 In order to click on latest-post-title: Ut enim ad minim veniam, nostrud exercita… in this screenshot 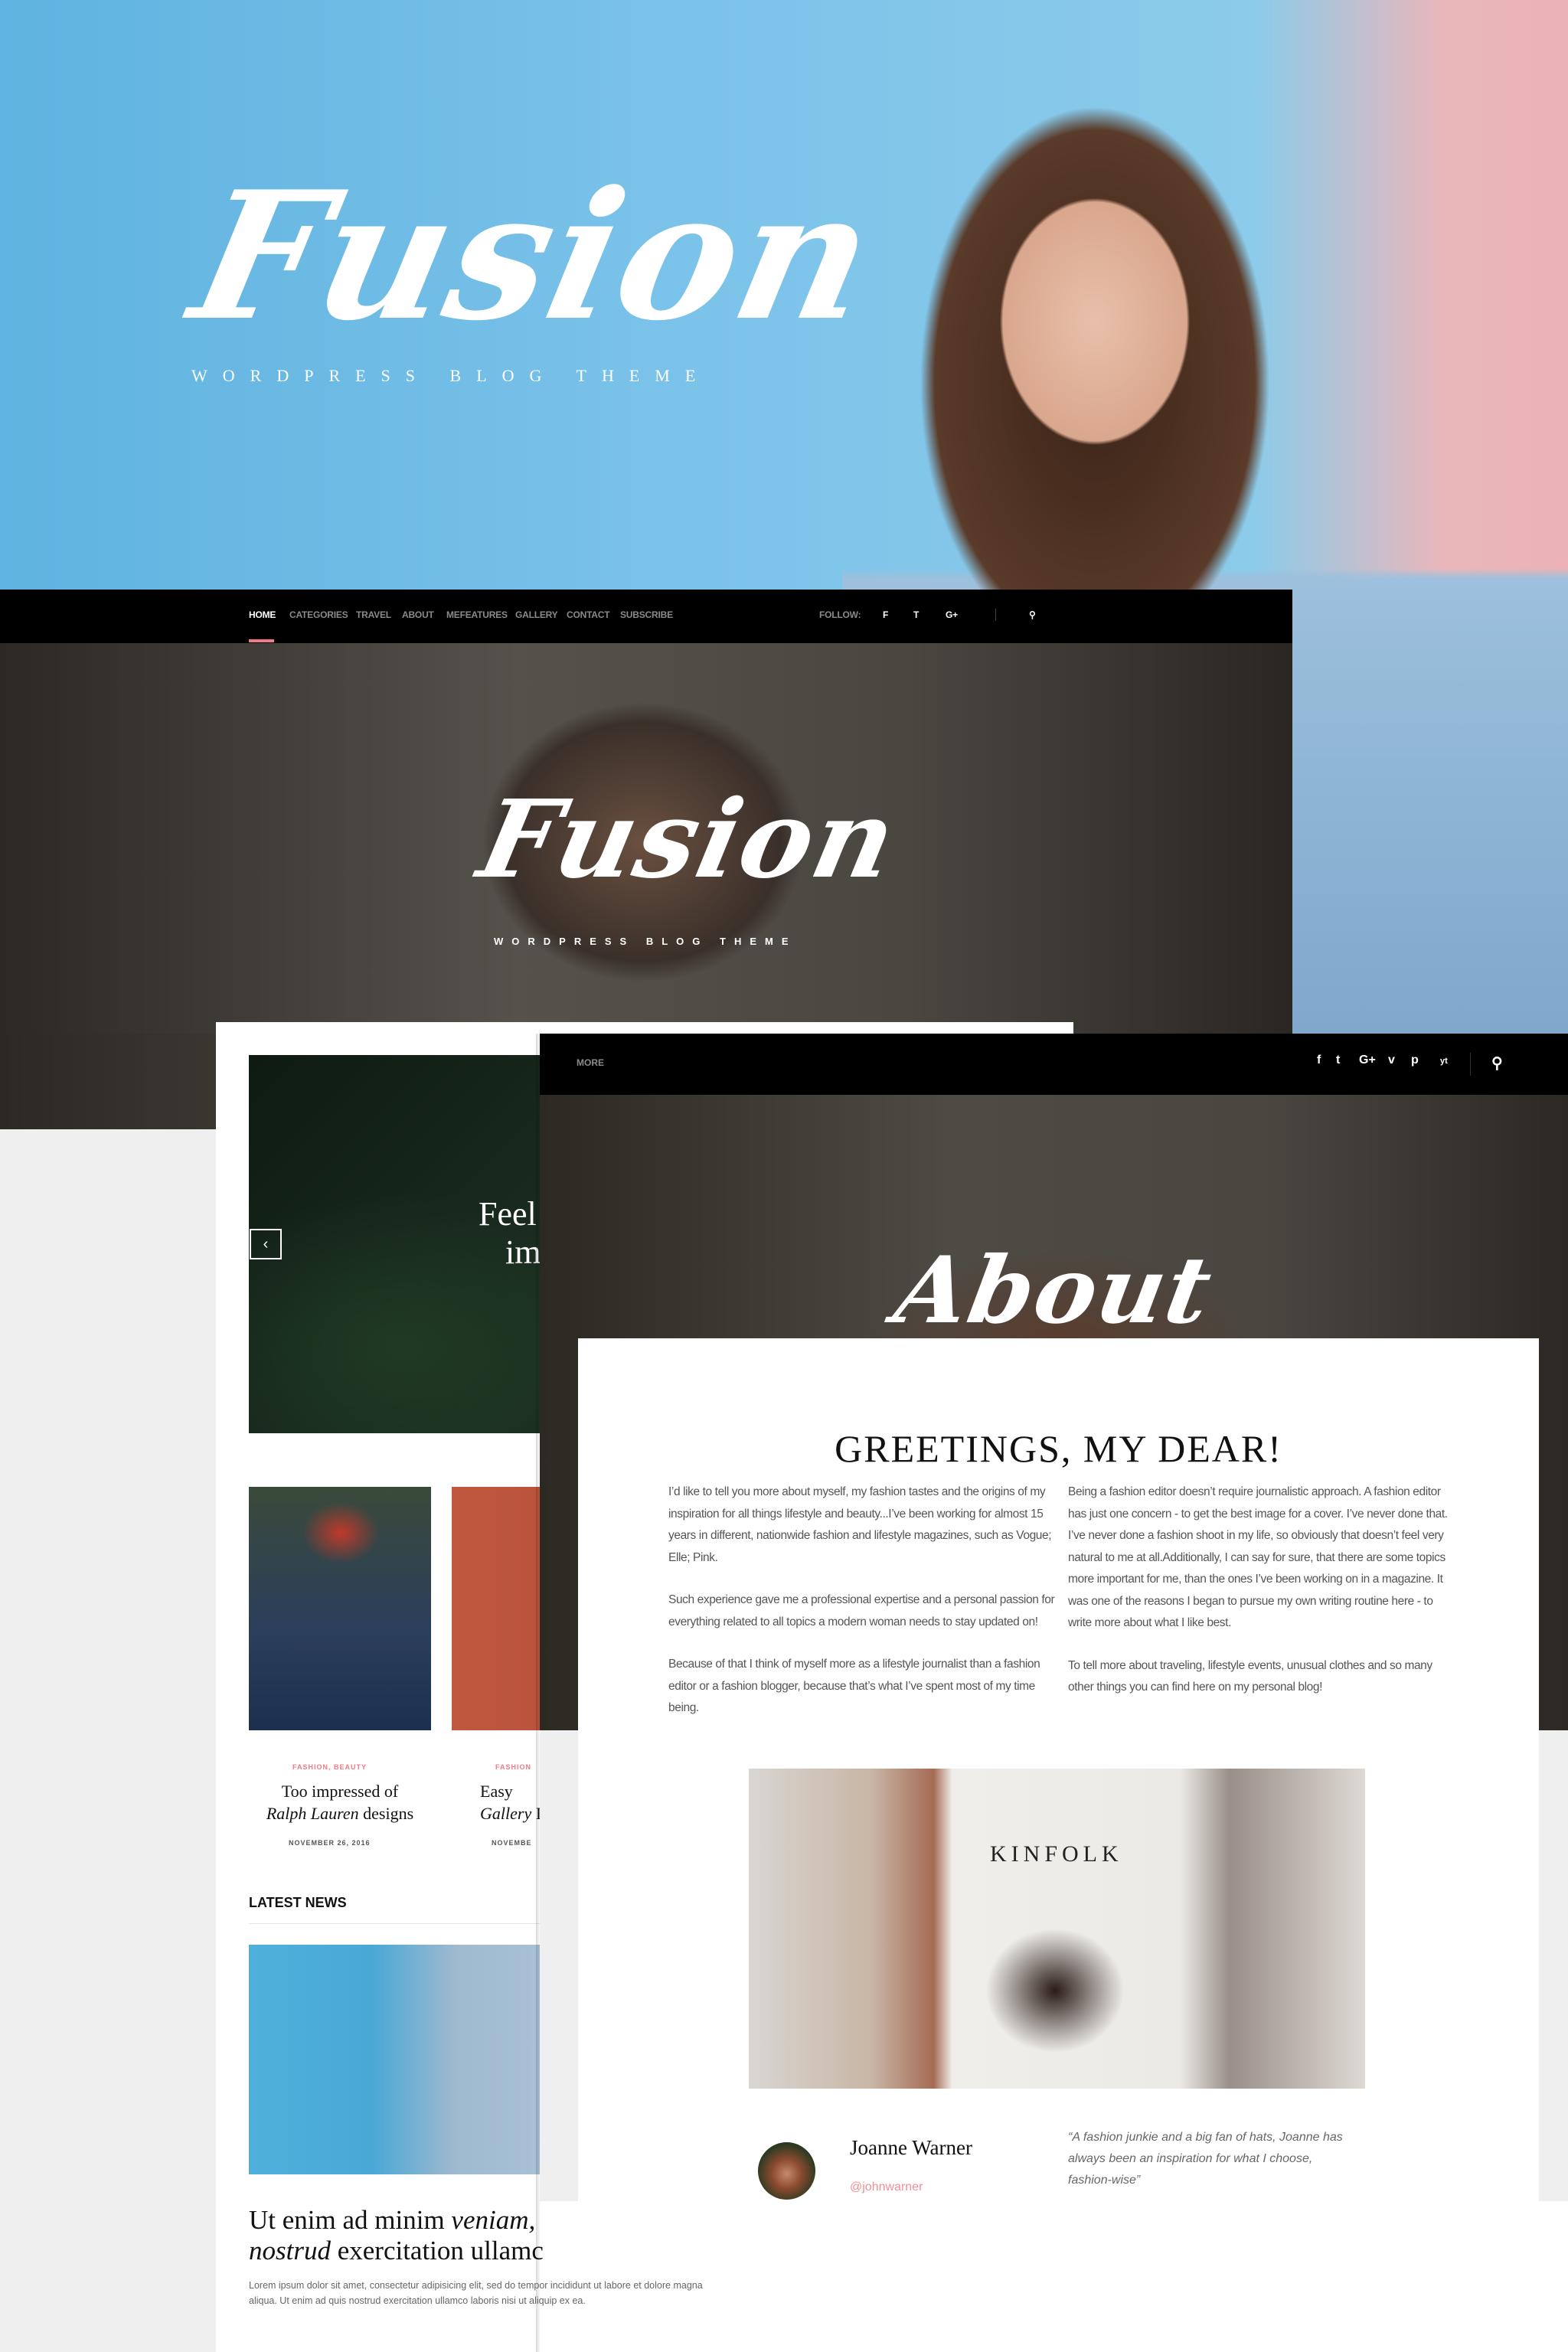, I will do `click(631, 2235)`.